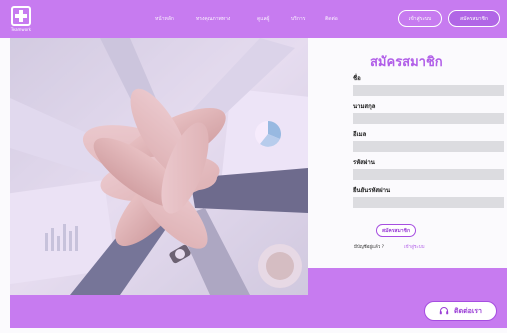  What do you see at coordinates (364, 162) in the screenshot?
I see `password-label: รหัสผ่าน` at bounding box center [364, 162].